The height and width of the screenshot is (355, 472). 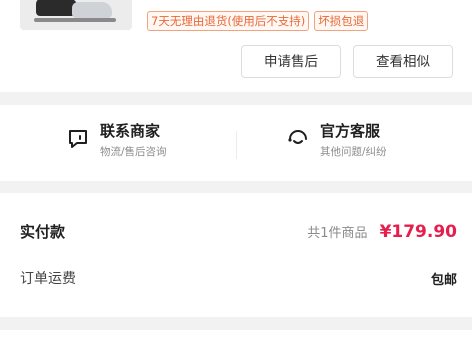 What do you see at coordinates (341, 21) in the screenshot?
I see `damage-refund-tag: 坏损包退` at bounding box center [341, 21].